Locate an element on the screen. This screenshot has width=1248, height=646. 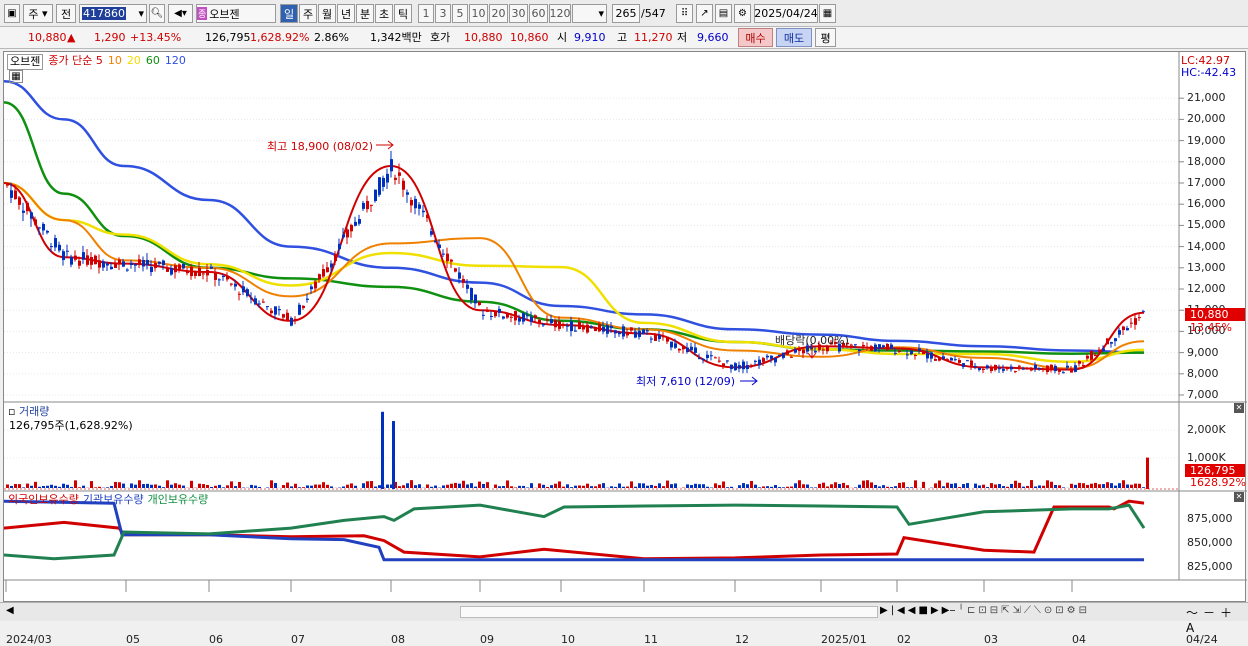
buy-button: 매수 is located at coordinates (755, 37).